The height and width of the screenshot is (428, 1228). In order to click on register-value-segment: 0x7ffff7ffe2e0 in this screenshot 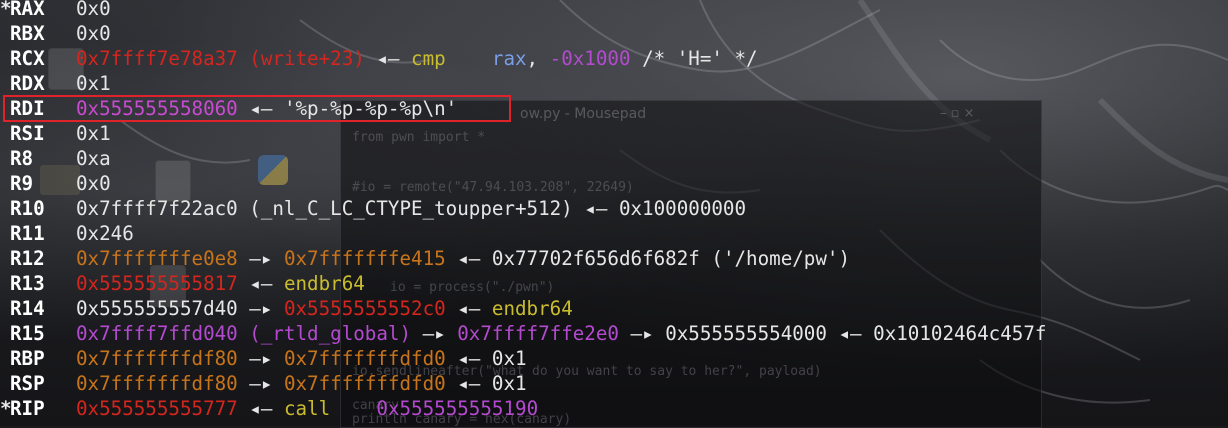, I will do `click(538, 333)`.